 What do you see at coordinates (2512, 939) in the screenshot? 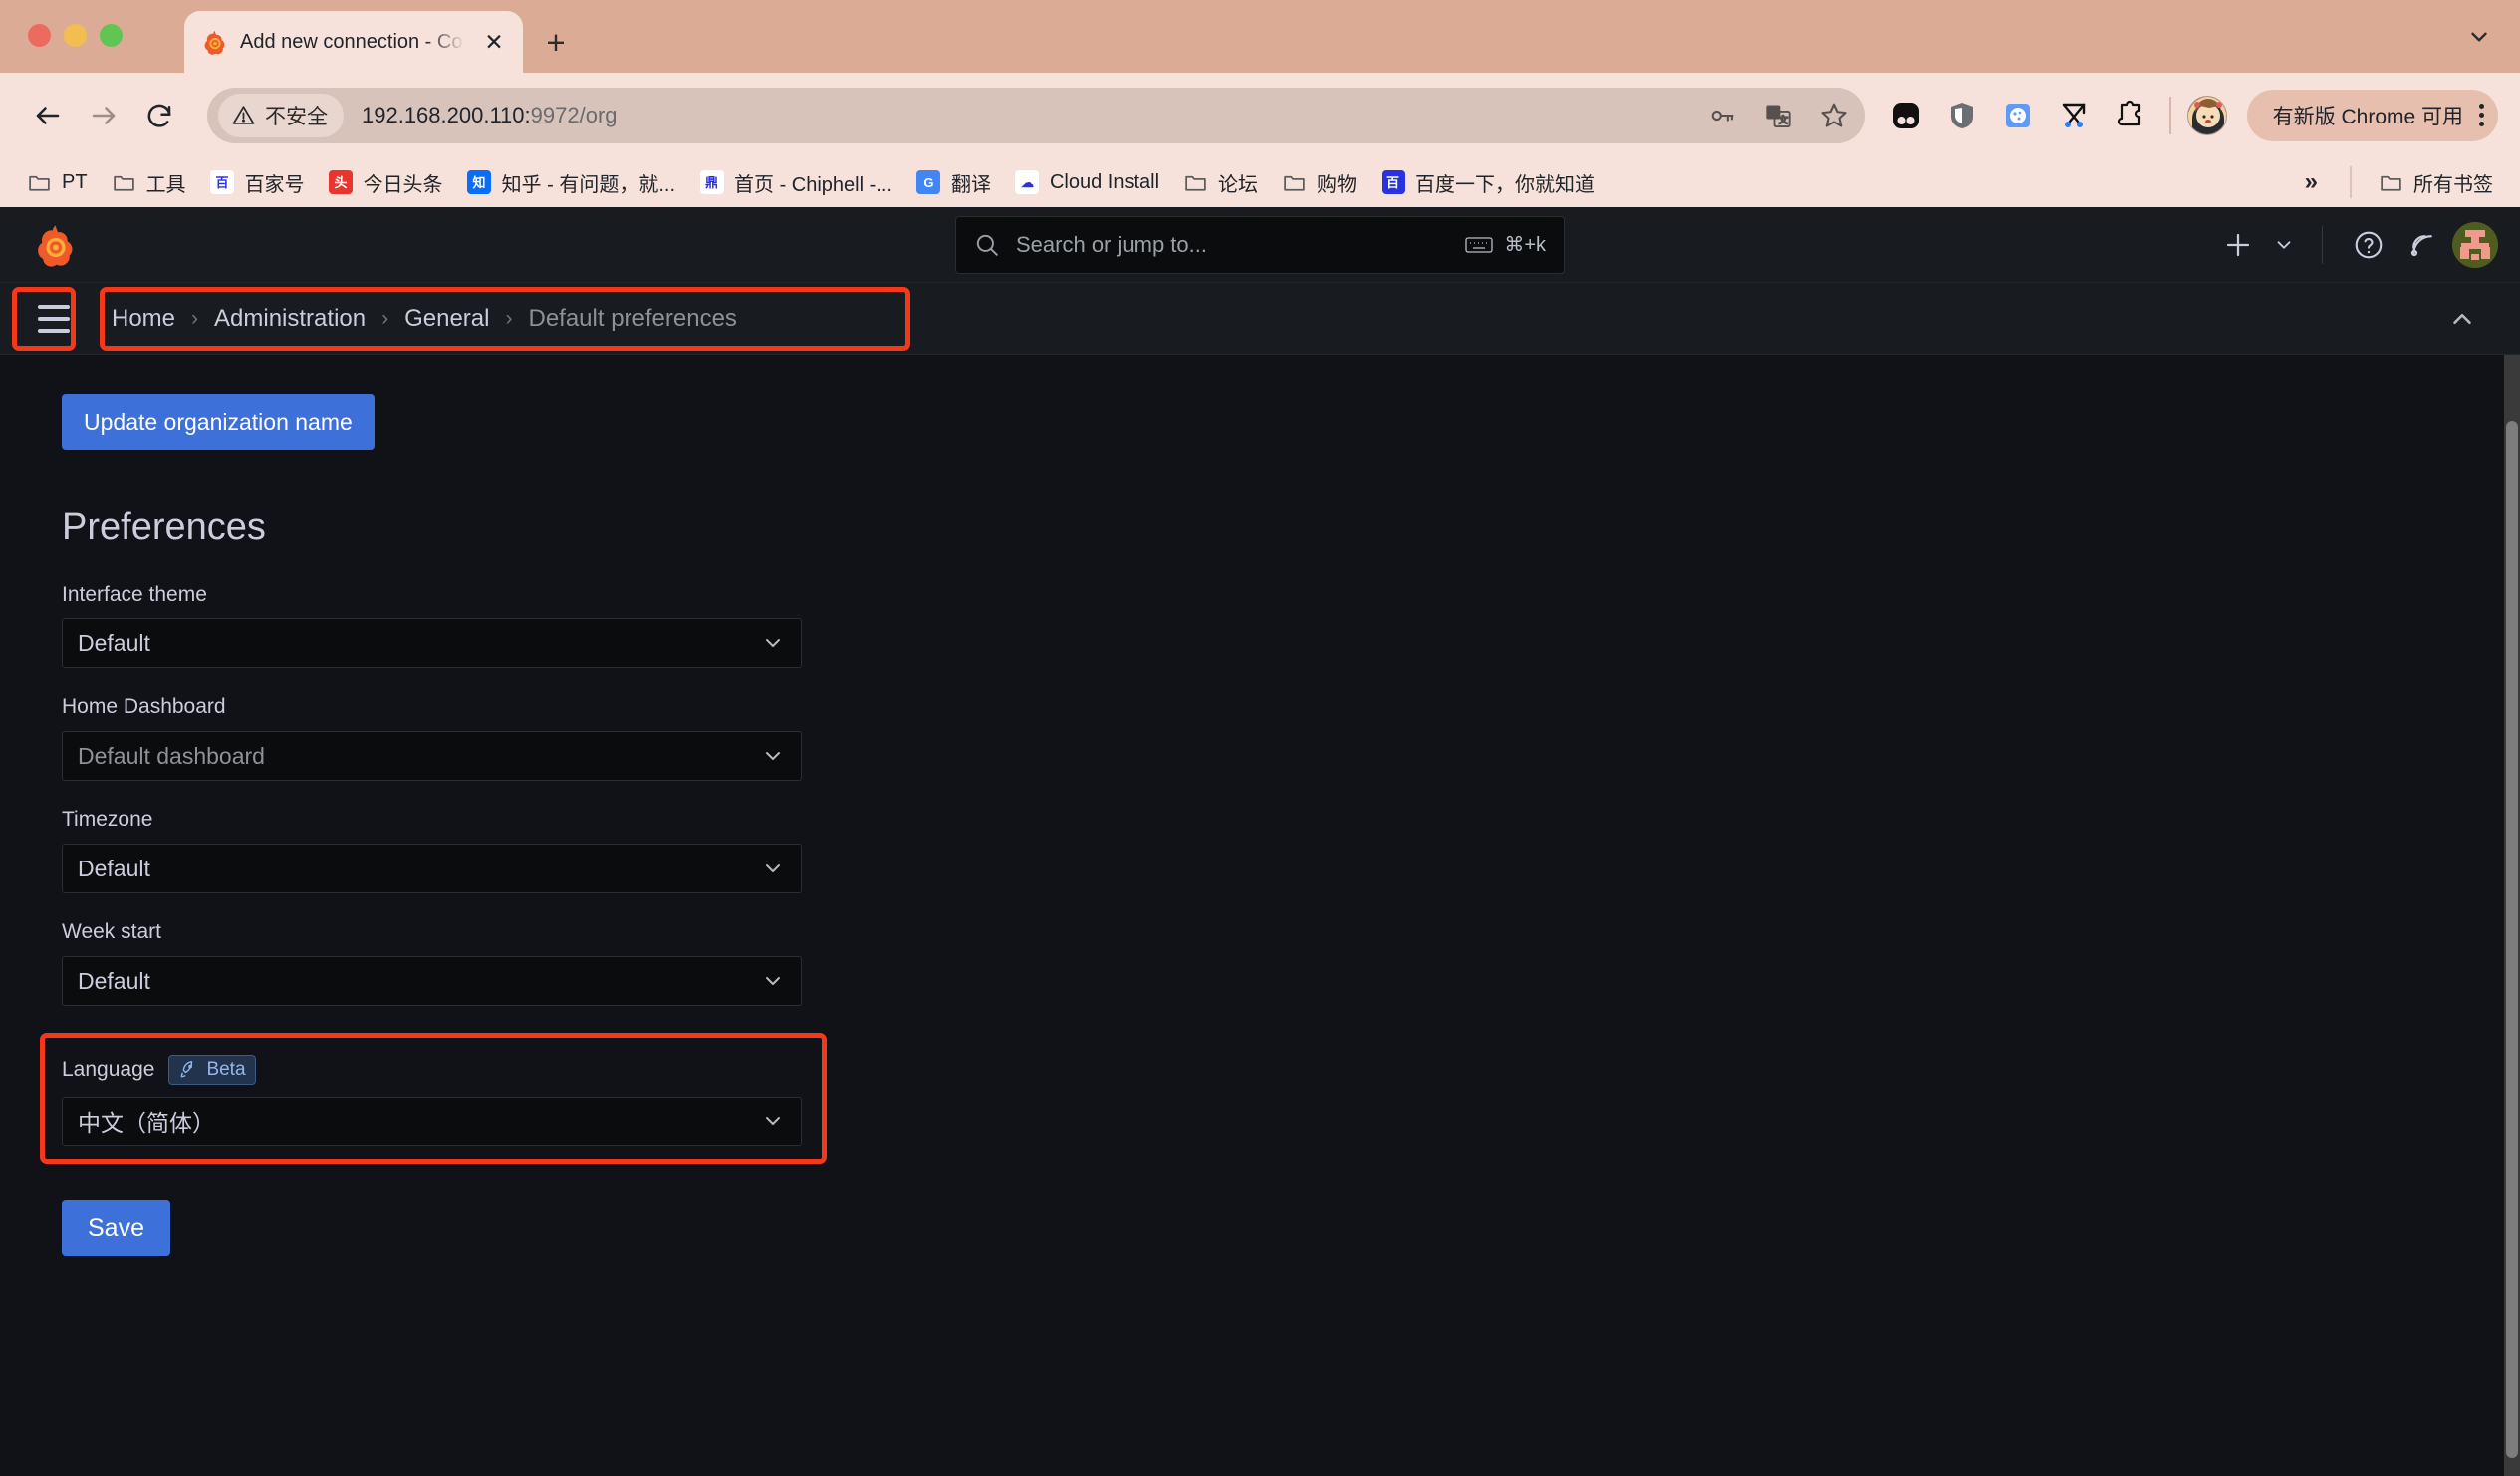
I see `scrollbar-thumb` at bounding box center [2512, 939].